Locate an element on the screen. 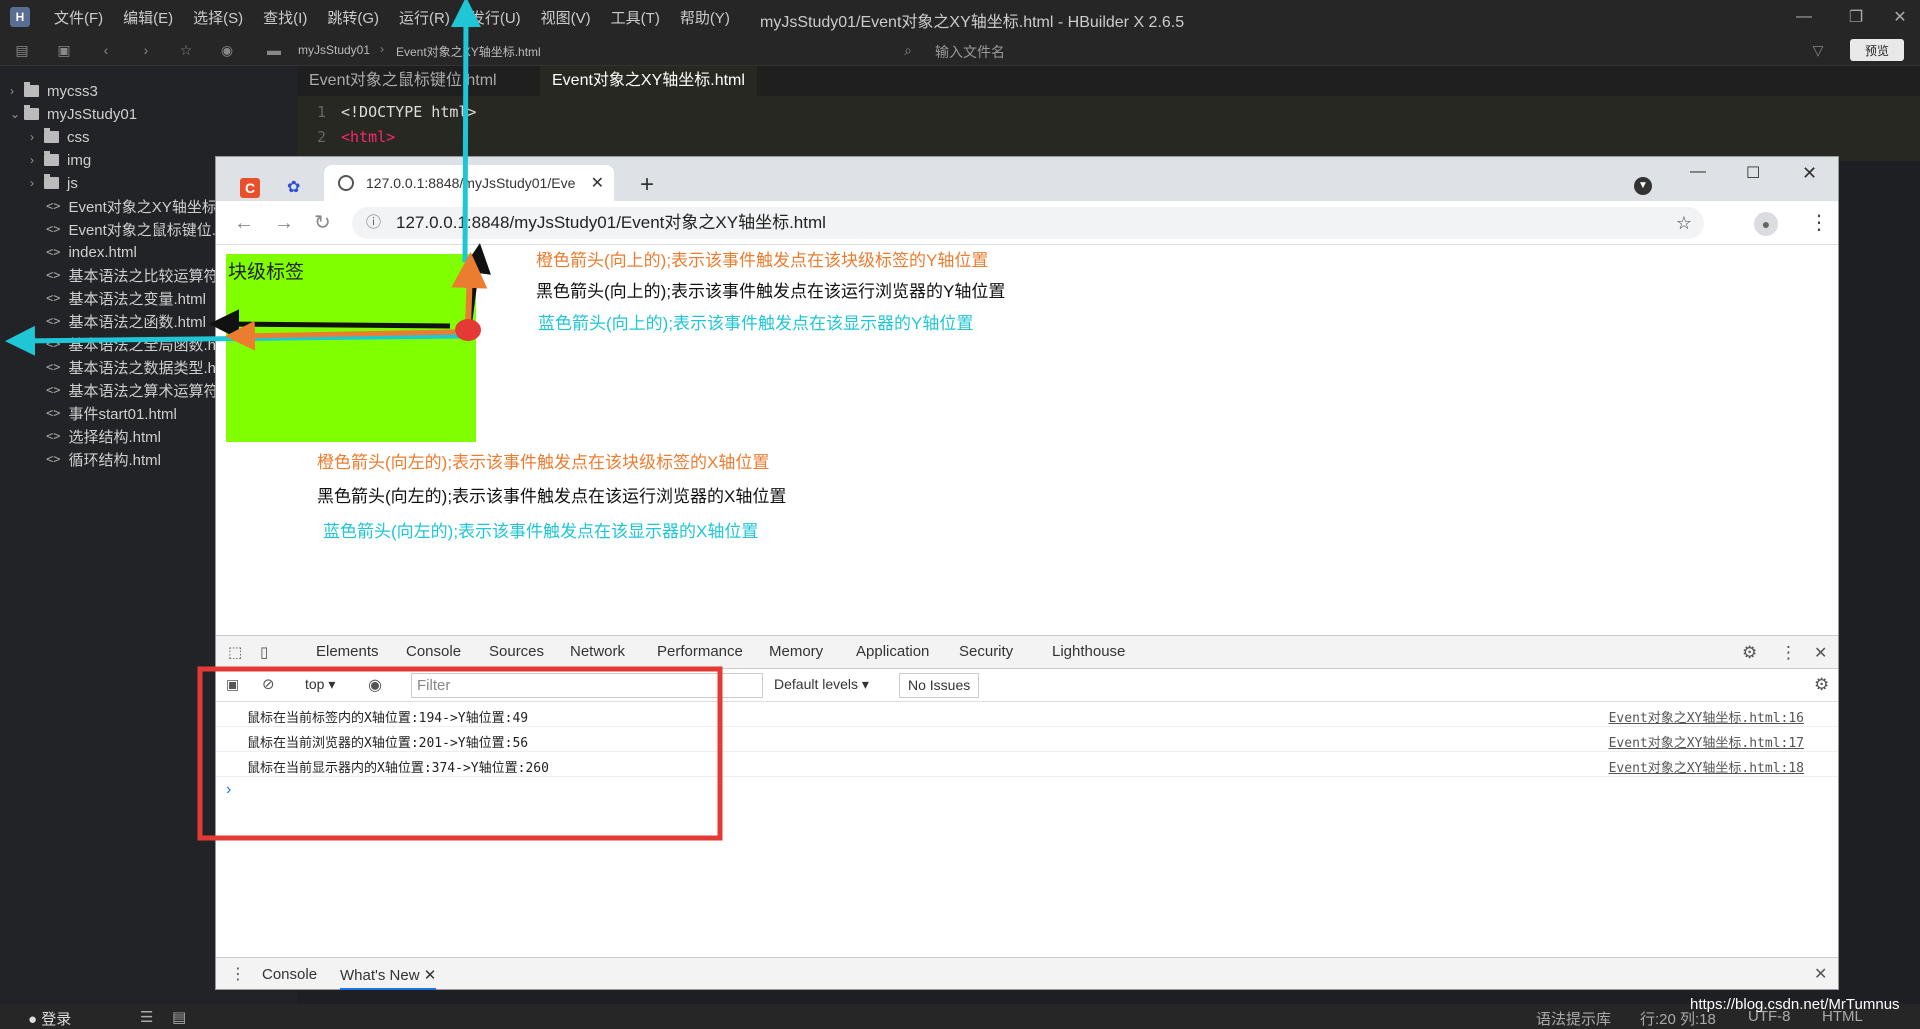 The image size is (1920, 1029). black-left-arrow is located at coordinates (330, 324).